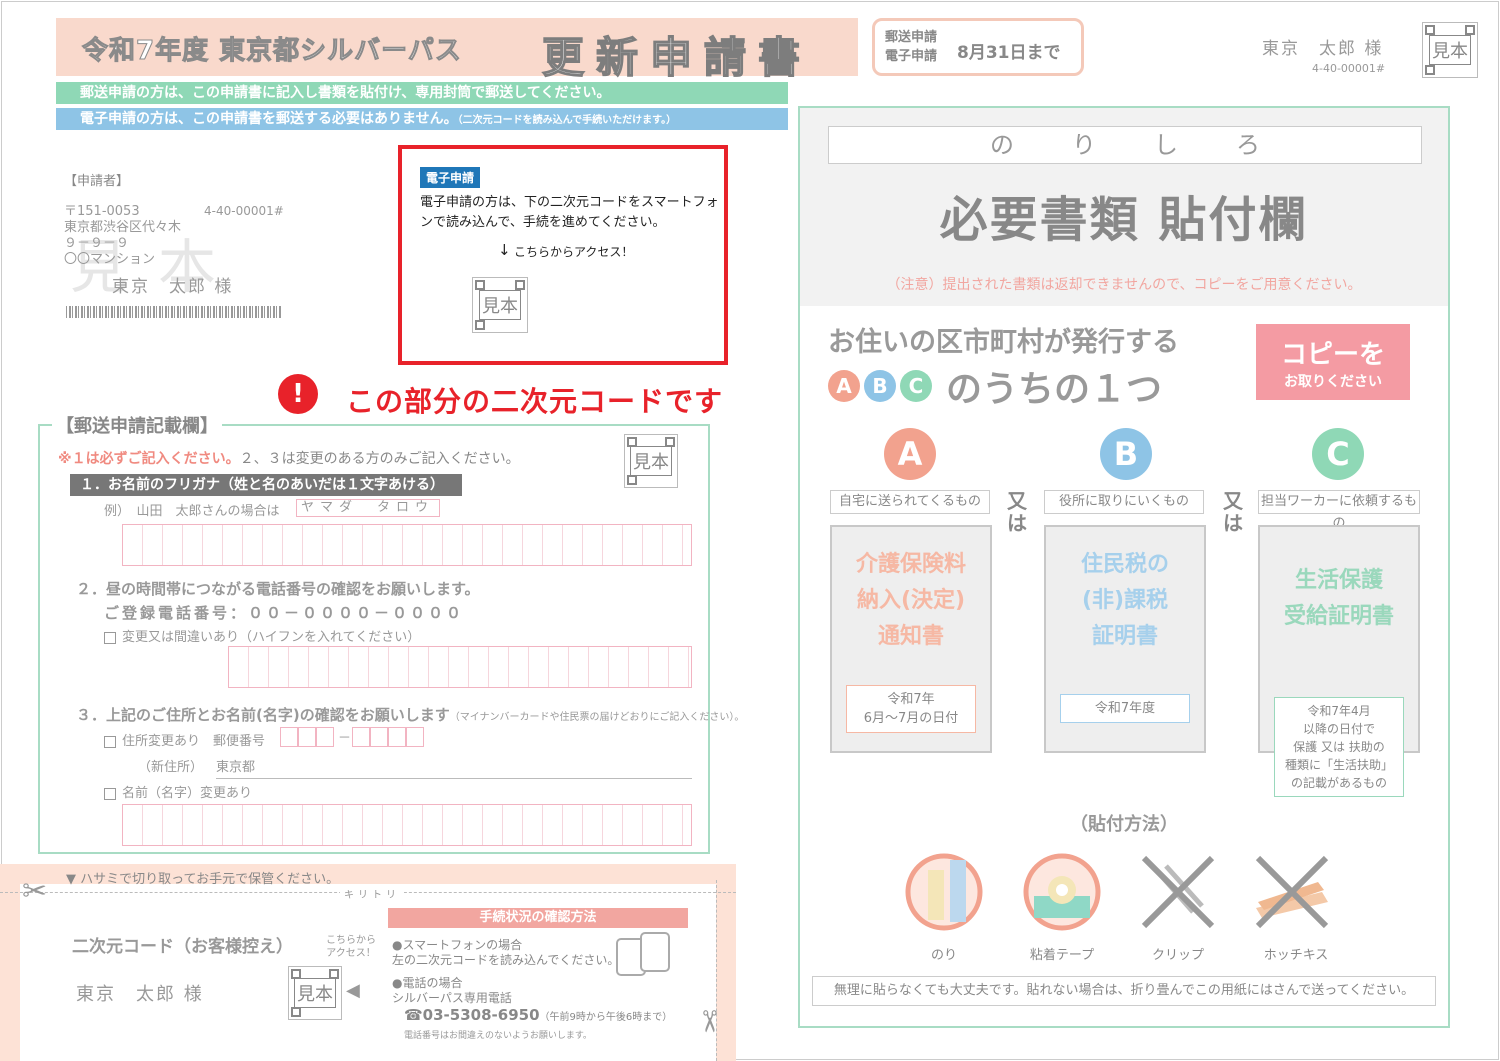  Describe the element at coordinates (1338, 454) in the screenshot. I see `option-c-badge: C` at that location.